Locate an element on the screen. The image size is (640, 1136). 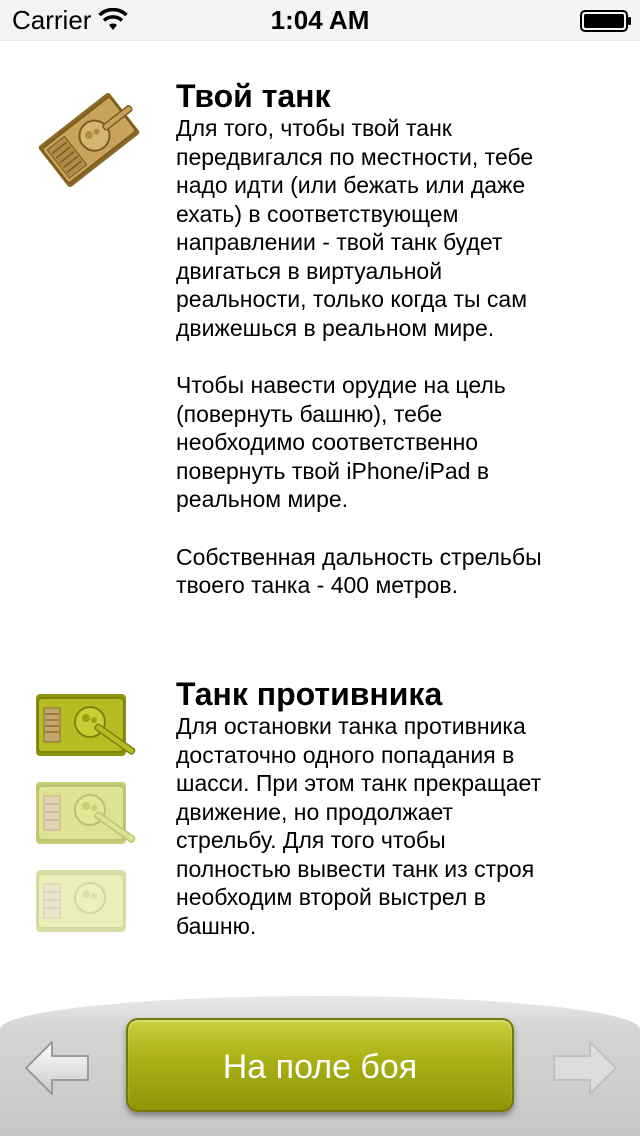
clock: 1:04 AM is located at coordinates (320, 20).